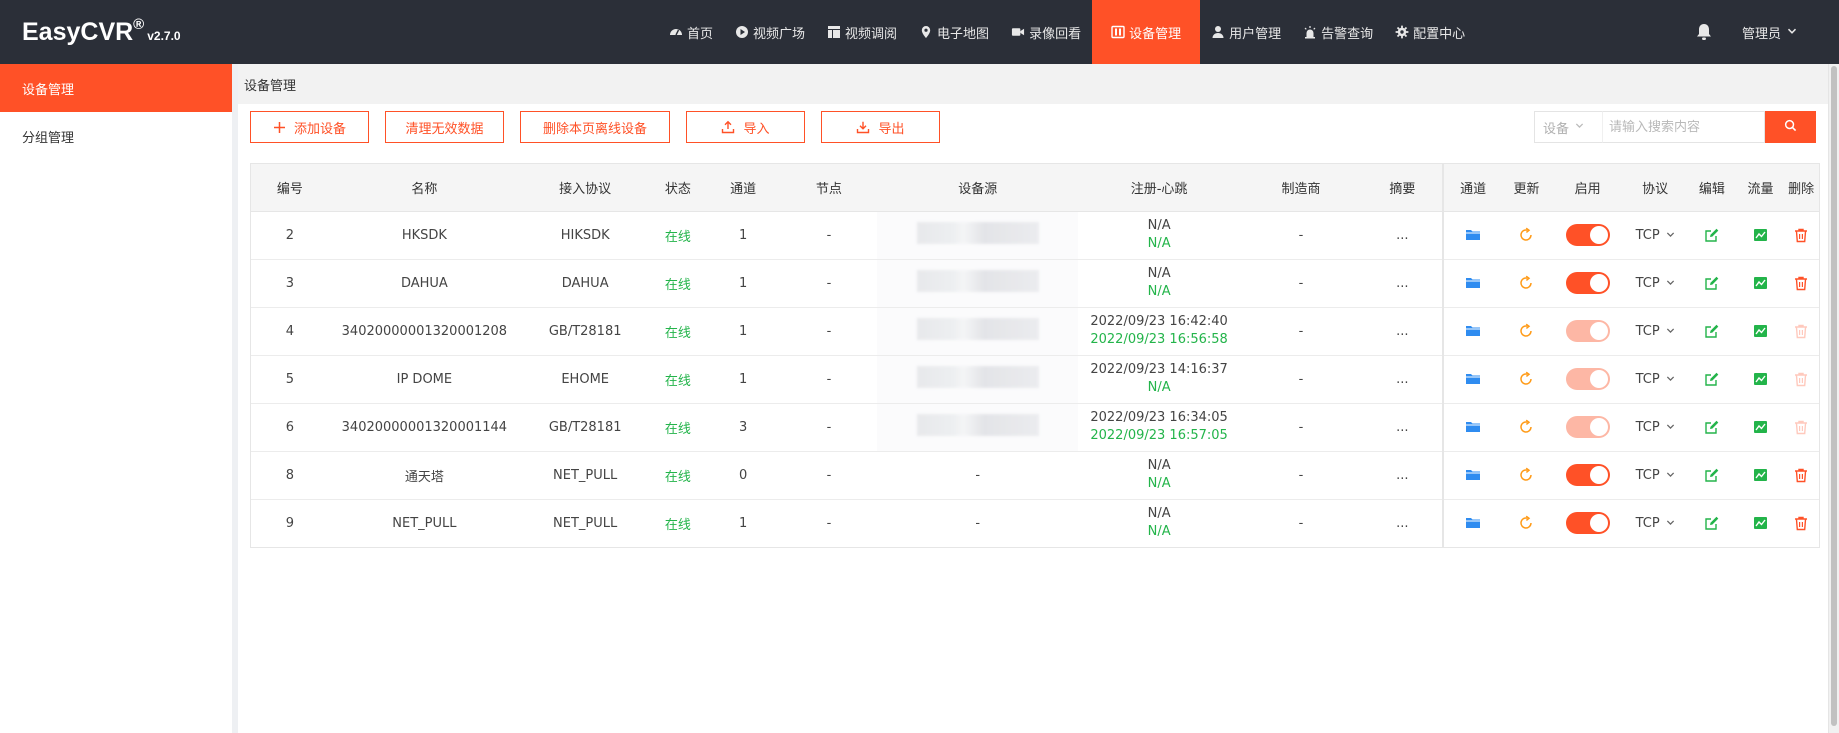  I want to click on sidebar-item-group-management: 分组管理, so click(116, 136).